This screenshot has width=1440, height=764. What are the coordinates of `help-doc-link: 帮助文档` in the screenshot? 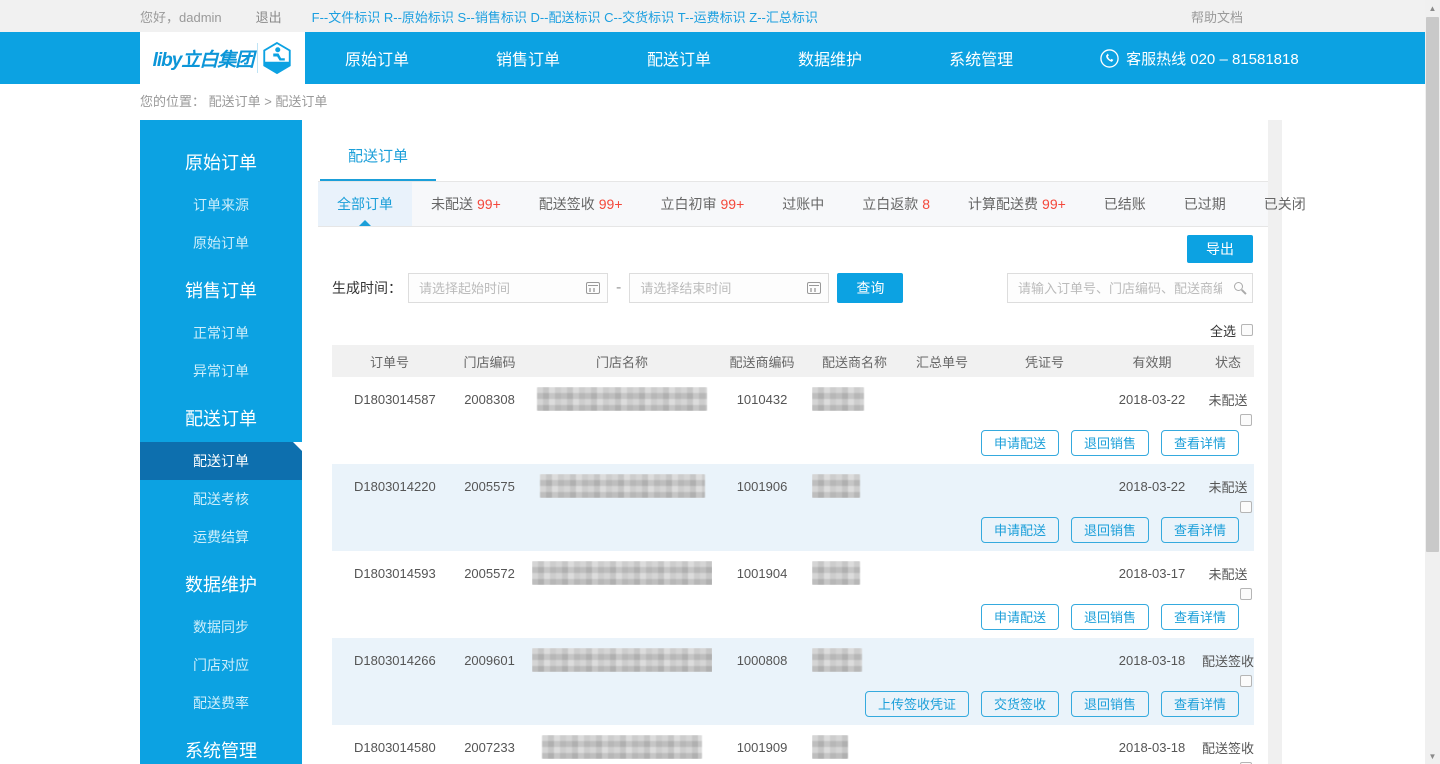 It's located at (1217, 16).